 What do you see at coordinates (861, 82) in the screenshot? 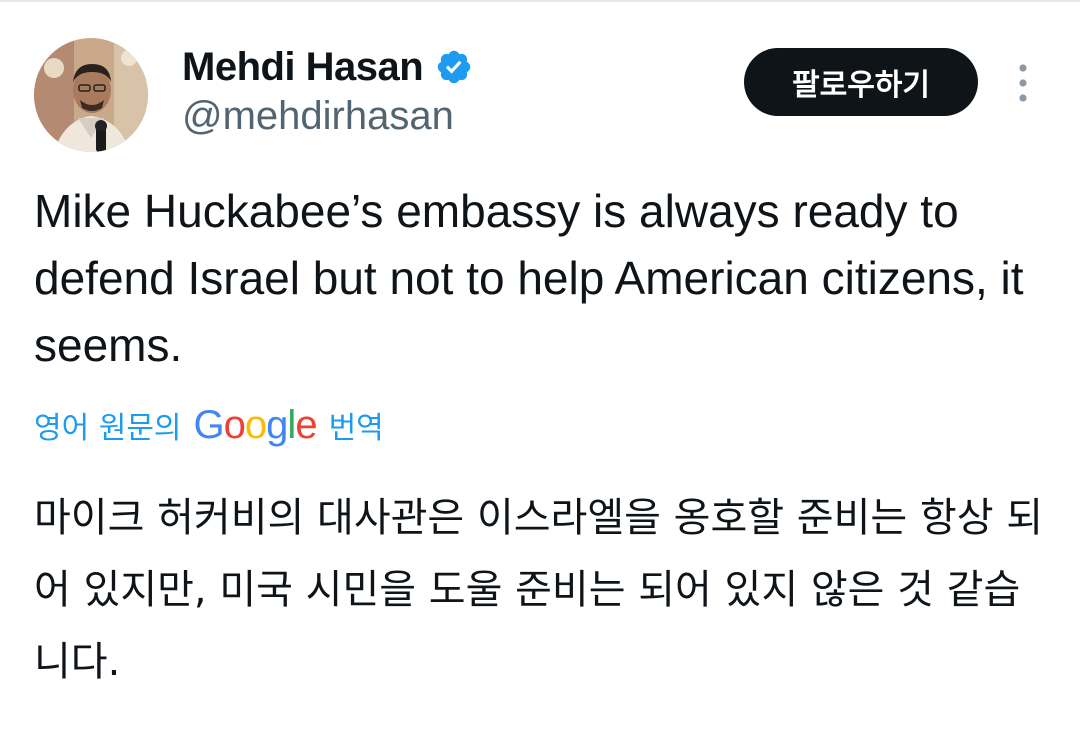
I see `follow-button: 팔로우하기` at bounding box center [861, 82].